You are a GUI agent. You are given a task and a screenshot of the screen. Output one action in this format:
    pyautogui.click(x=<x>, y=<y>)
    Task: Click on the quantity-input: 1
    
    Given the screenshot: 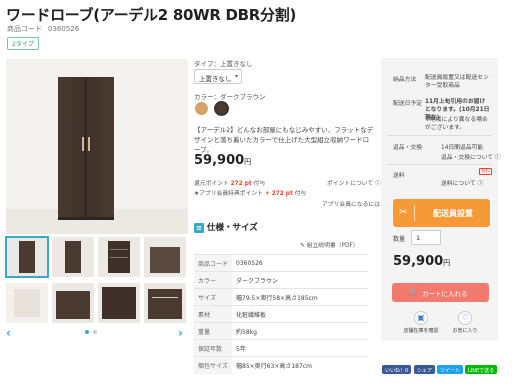 What is the action you would take?
    pyautogui.click(x=426, y=237)
    